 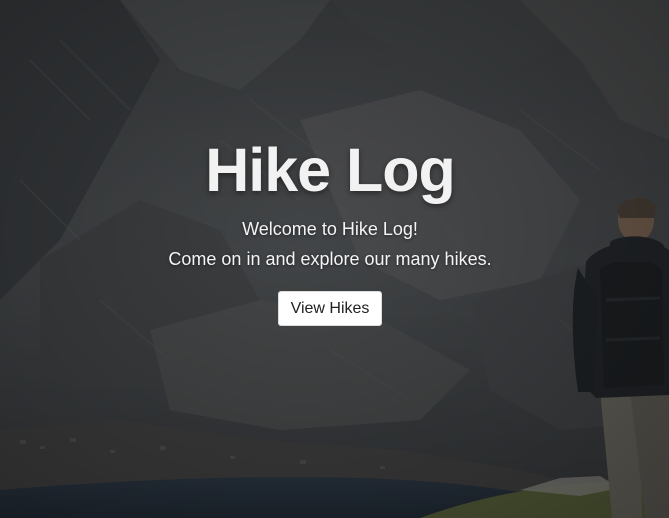 I want to click on hero-welcome-text: Welcome to Hike Log!, so click(x=330, y=229).